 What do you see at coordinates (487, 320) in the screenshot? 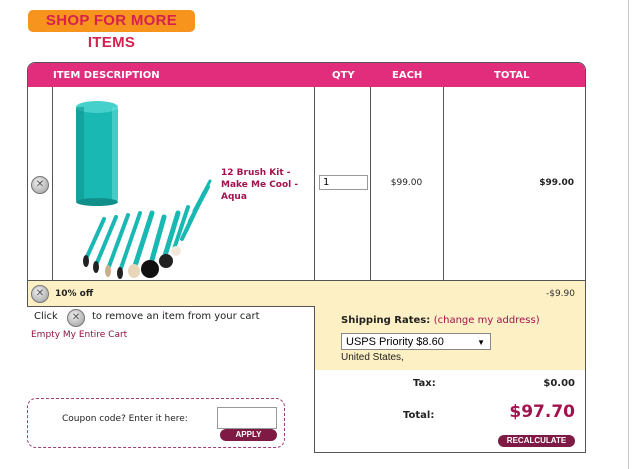
I see `change-address-link: (change my address)` at bounding box center [487, 320].